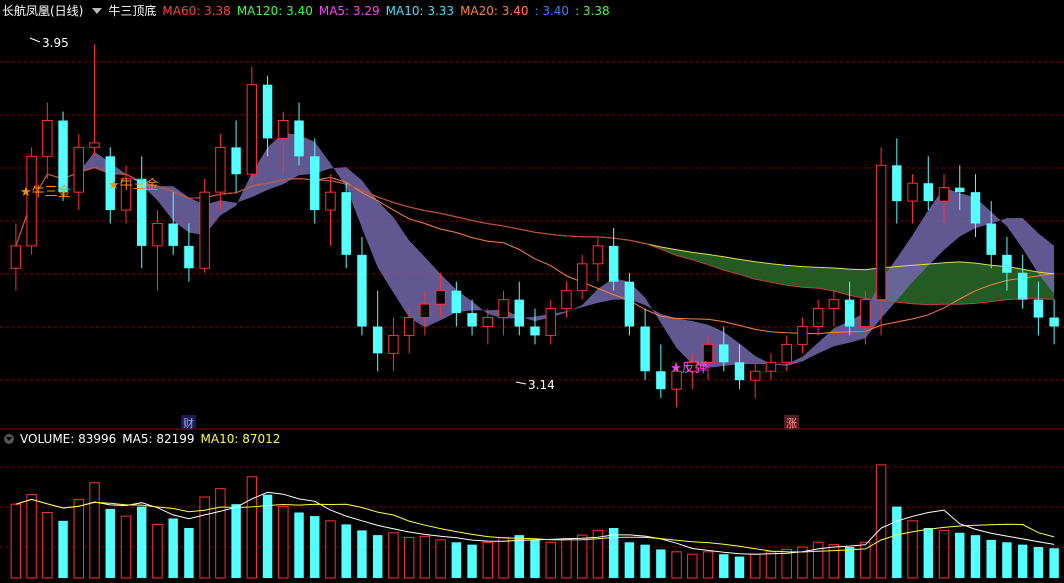 This screenshot has height=583, width=1064. I want to click on signal-top-2: ★牛三金, so click(133, 185).